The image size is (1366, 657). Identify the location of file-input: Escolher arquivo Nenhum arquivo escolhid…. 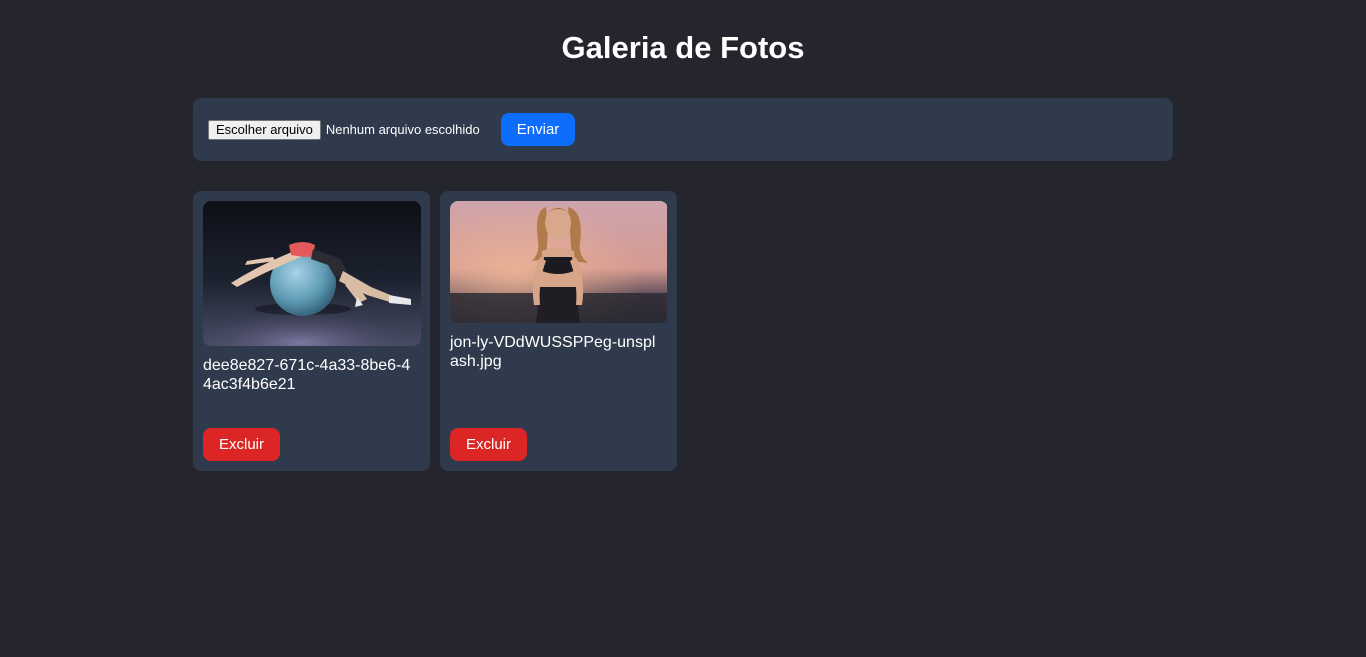
(344, 129).